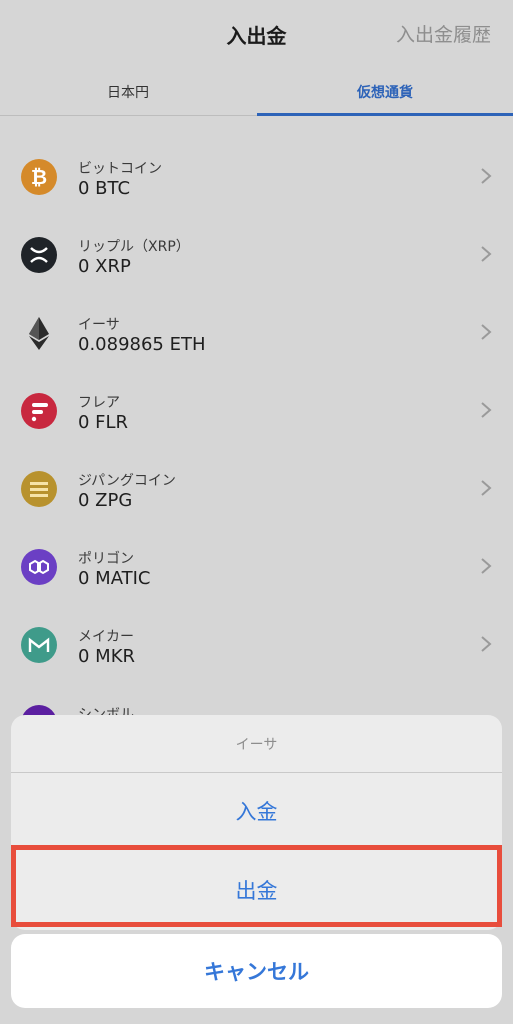  What do you see at coordinates (39, 411) in the screenshot?
I see `flare-icon` at bounding box center [39, 411].